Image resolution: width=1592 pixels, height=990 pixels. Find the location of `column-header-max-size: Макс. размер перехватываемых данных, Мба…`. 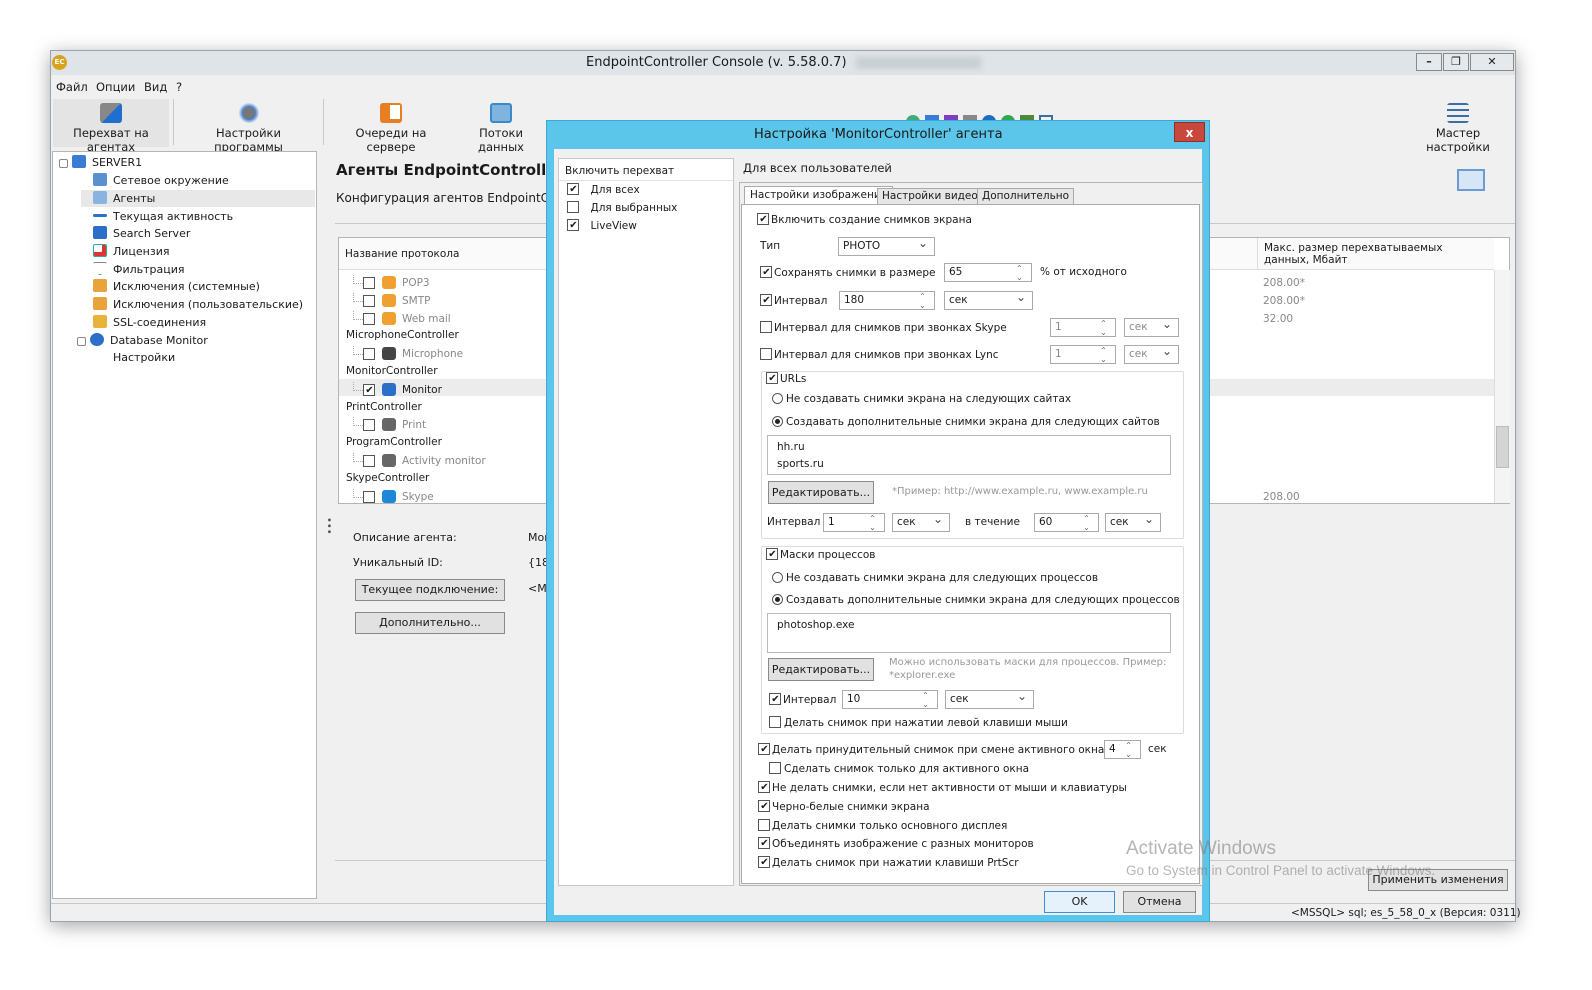

column-header-max-size: Макс. размер перехватываемых данных, Мба… is located at coordinates (1372, 254).